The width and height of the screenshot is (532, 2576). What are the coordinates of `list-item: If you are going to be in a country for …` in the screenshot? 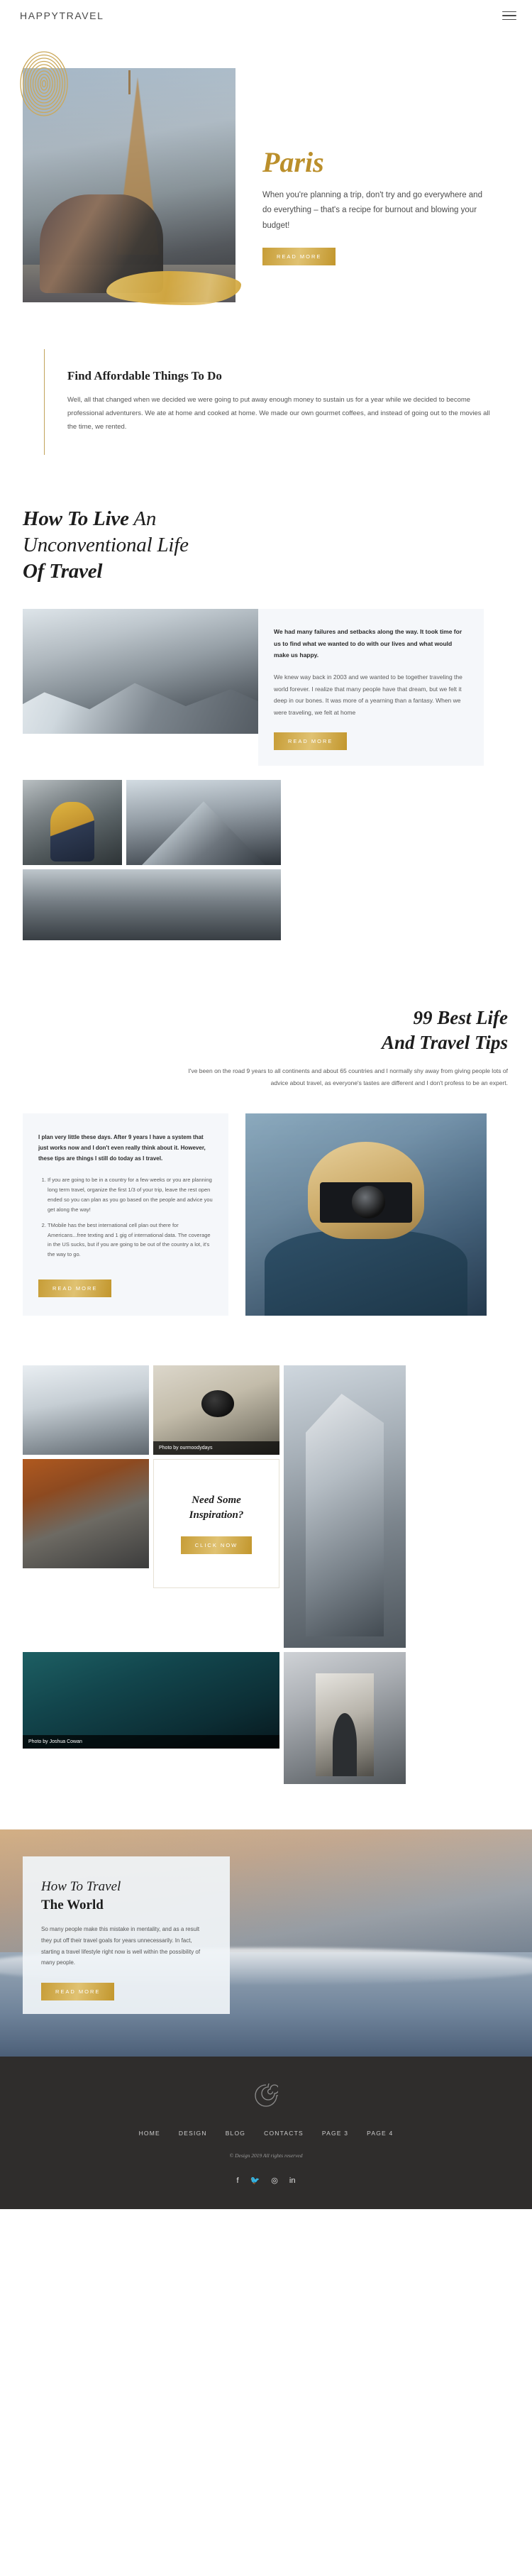 It's located at (131, 1195).